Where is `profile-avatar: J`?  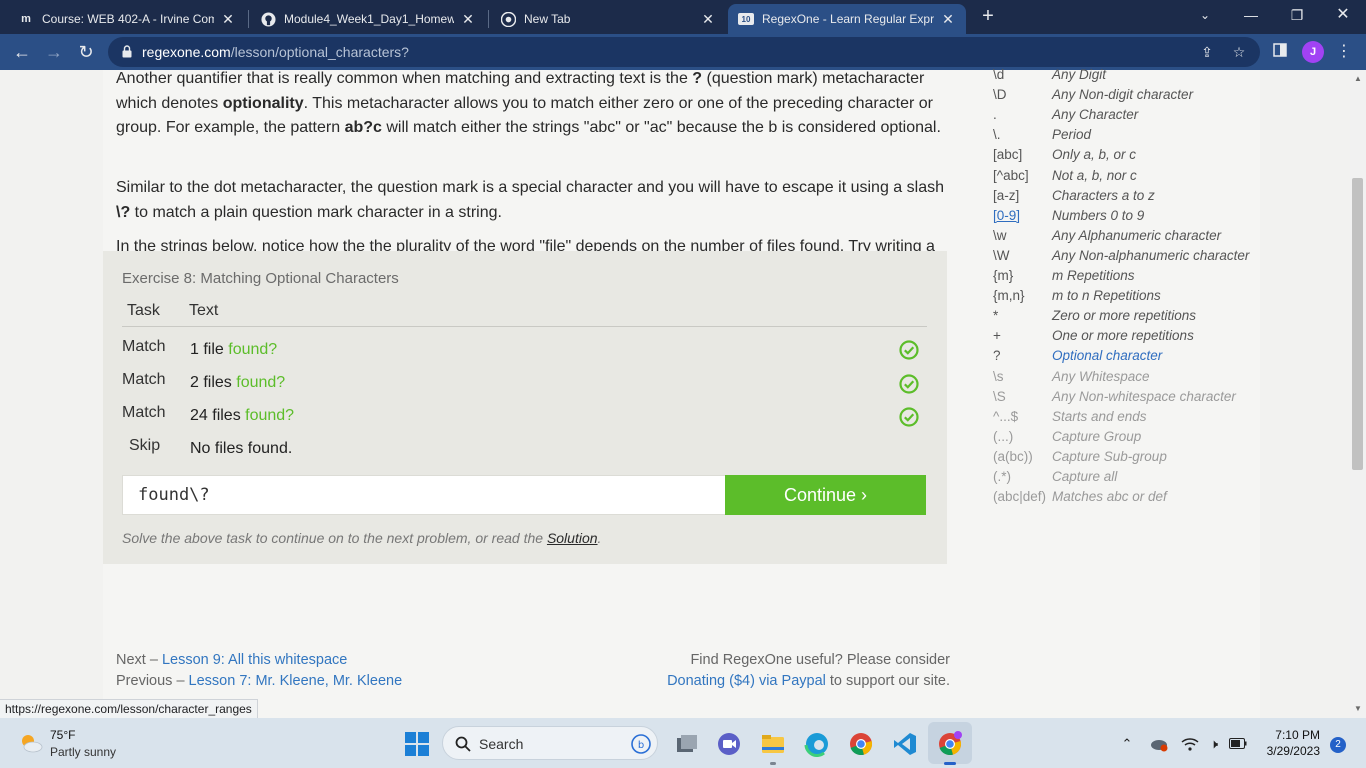
profile-avatar: J is located at coordinates (1313, 52).